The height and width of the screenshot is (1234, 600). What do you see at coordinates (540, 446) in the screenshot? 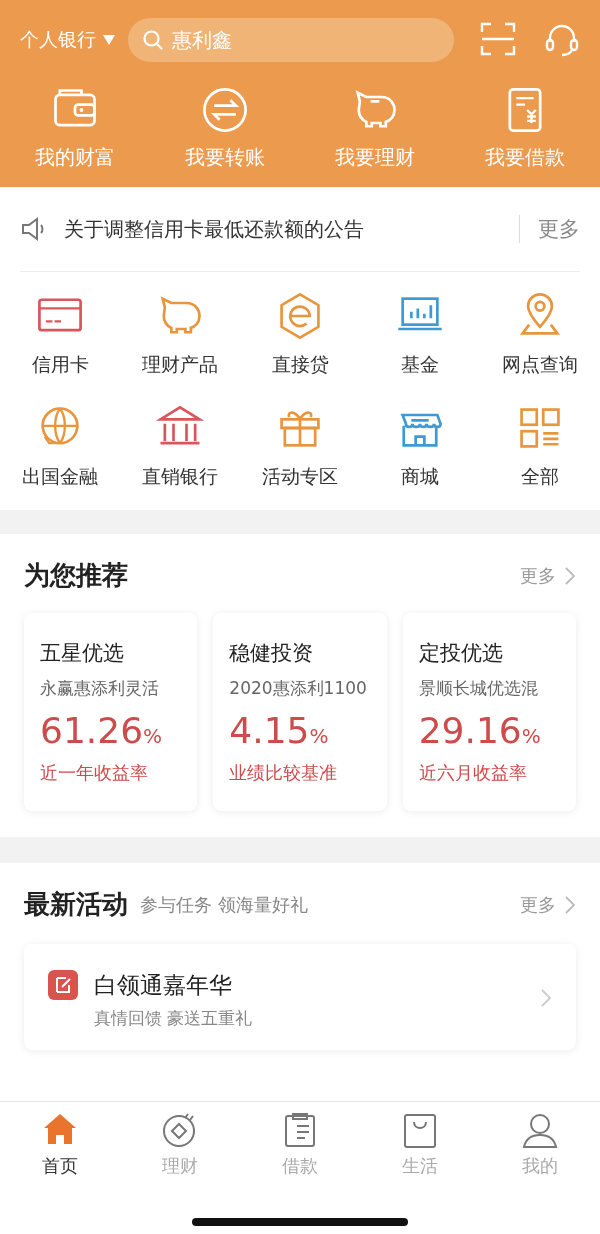
I see `service-item: 全部` at bounding box center [540, 446].